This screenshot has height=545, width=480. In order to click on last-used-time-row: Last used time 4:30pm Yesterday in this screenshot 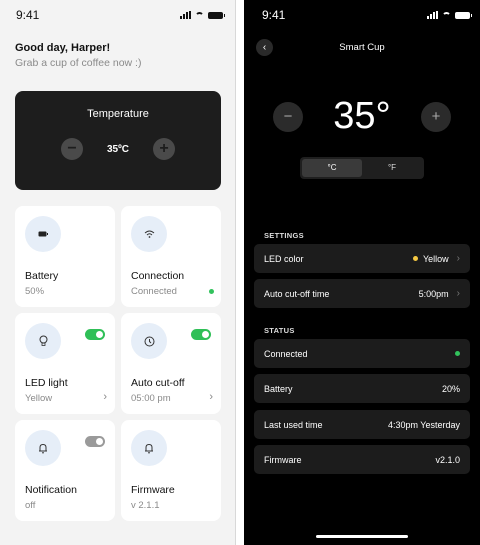, I will do `click(362, 424)`.